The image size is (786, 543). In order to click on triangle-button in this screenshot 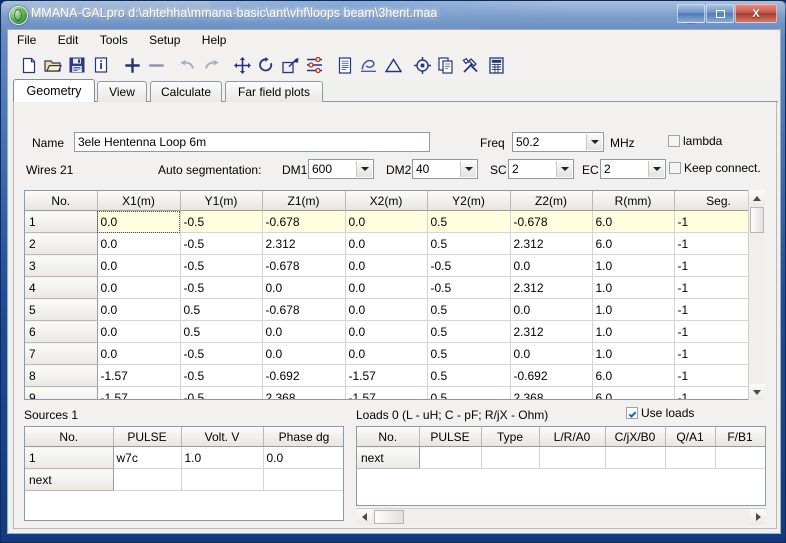, I will do `click(393, 65)`.